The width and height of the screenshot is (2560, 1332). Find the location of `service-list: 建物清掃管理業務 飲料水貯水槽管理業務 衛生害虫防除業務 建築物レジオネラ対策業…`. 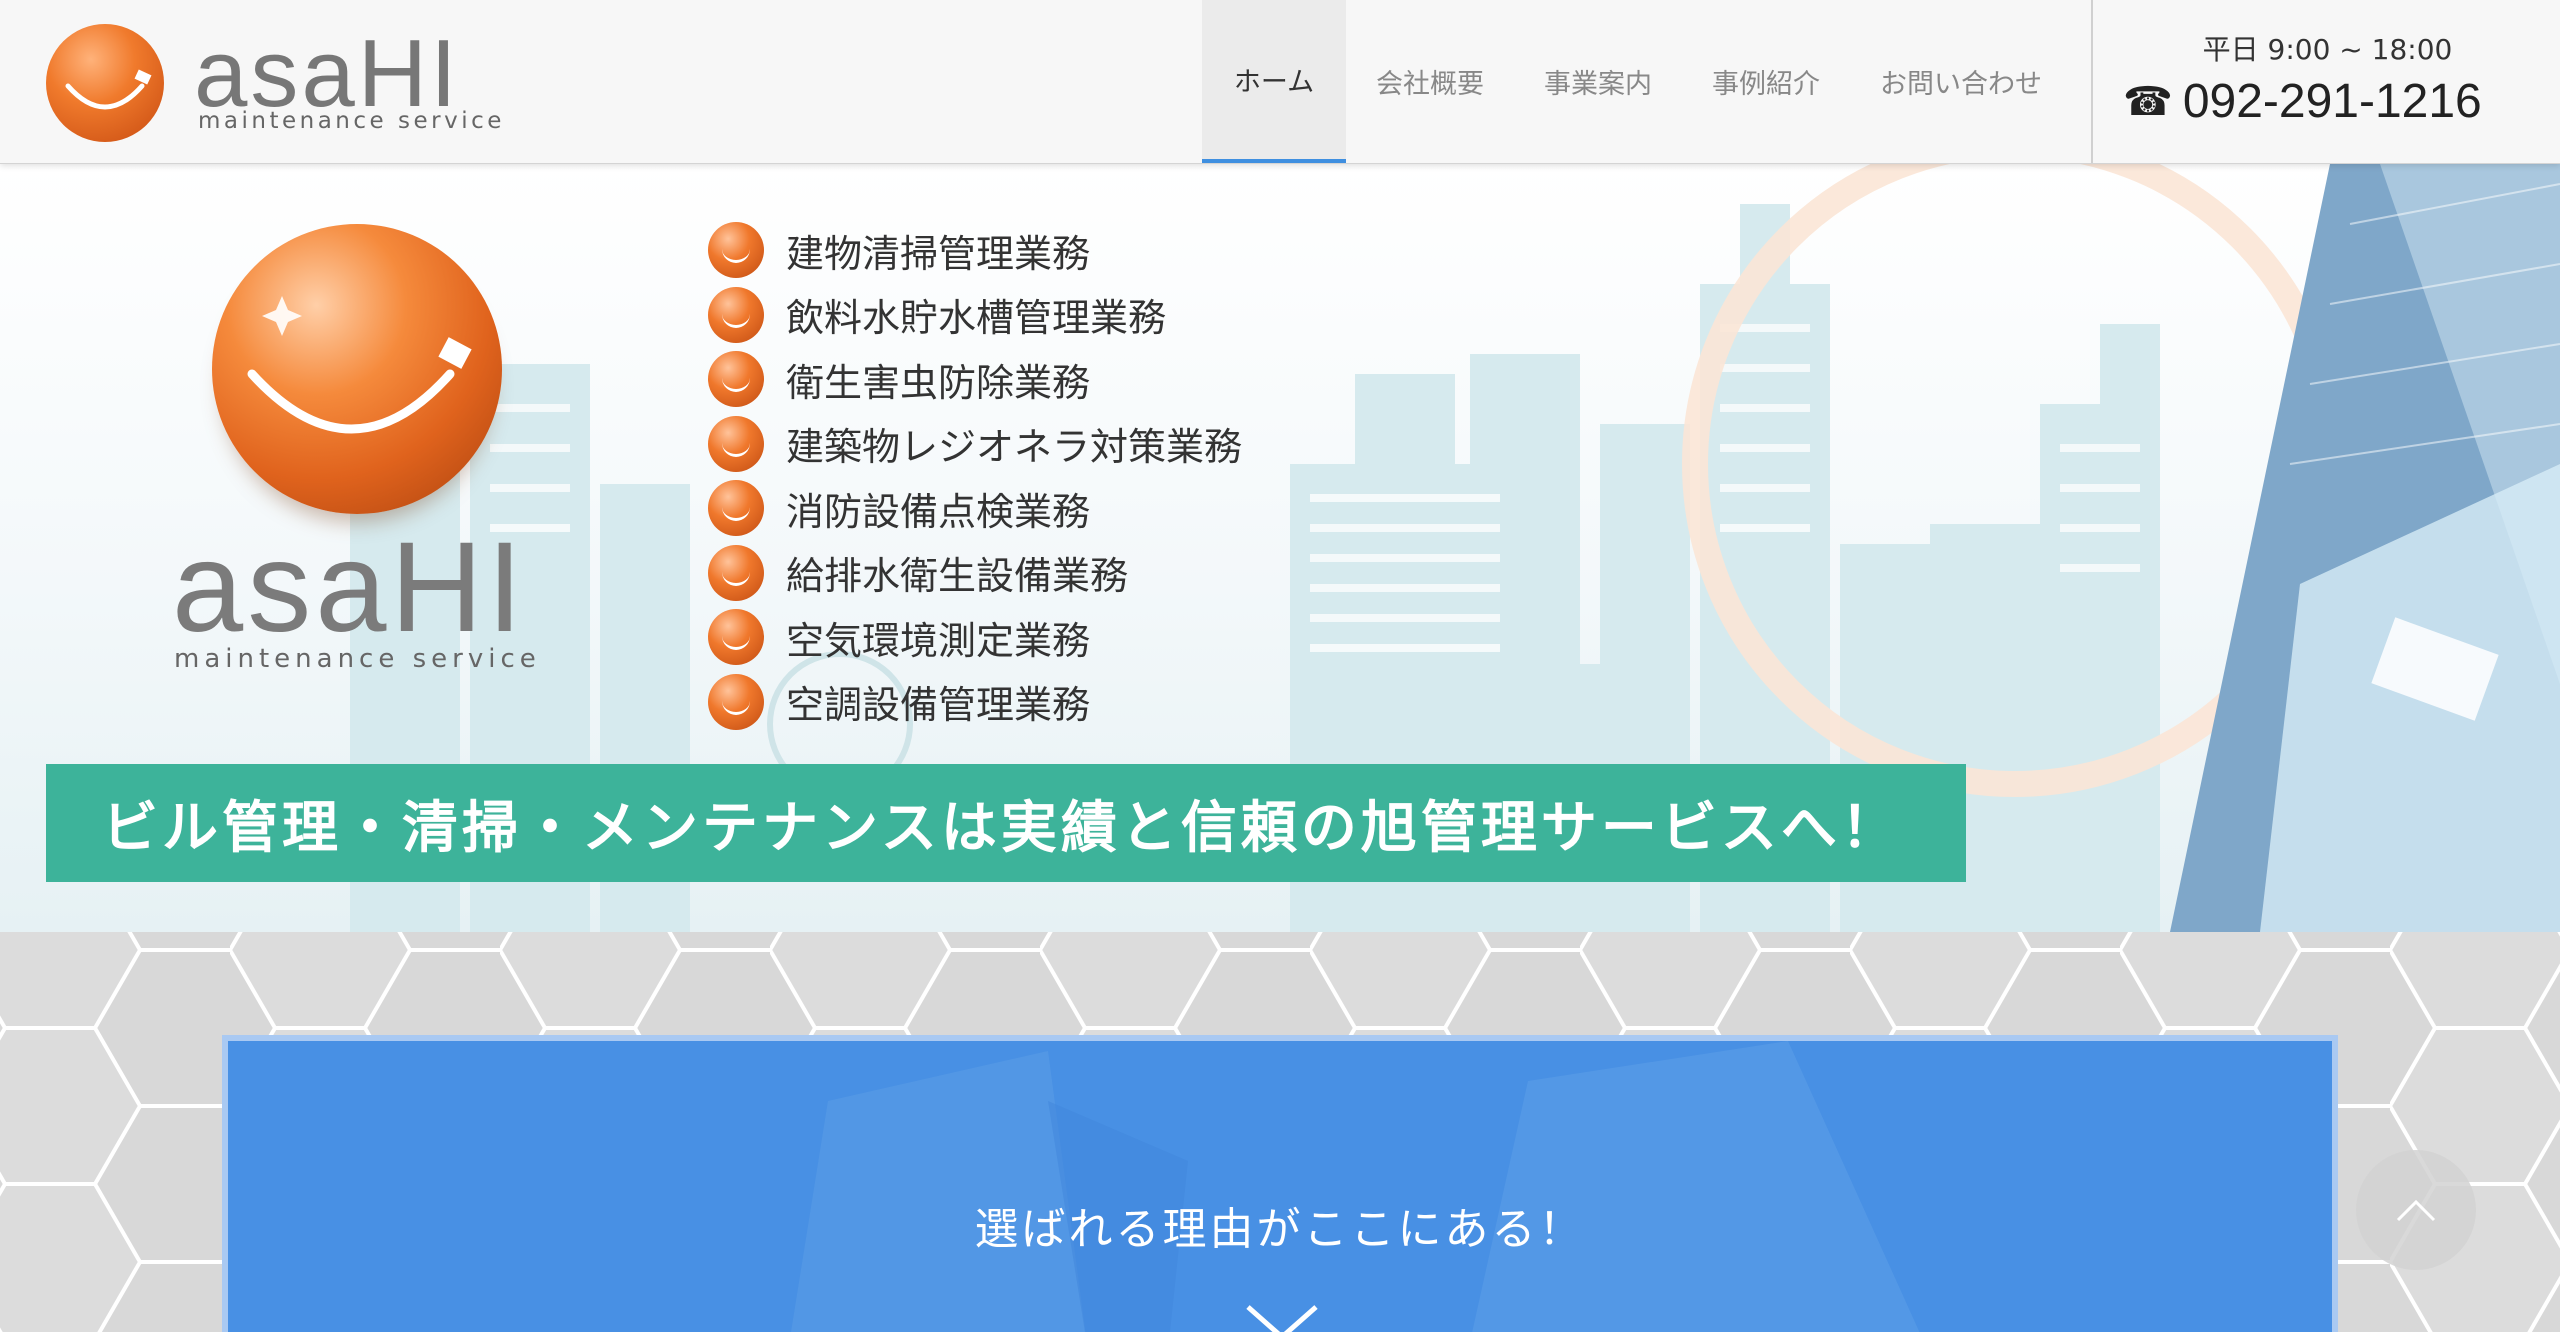

service-list: 建物清掃管理業務 飲料水貯水槽管理業務 衛生害虫防除業務 建築物レジオネラ対策業… is located at coordinates (975, 476).